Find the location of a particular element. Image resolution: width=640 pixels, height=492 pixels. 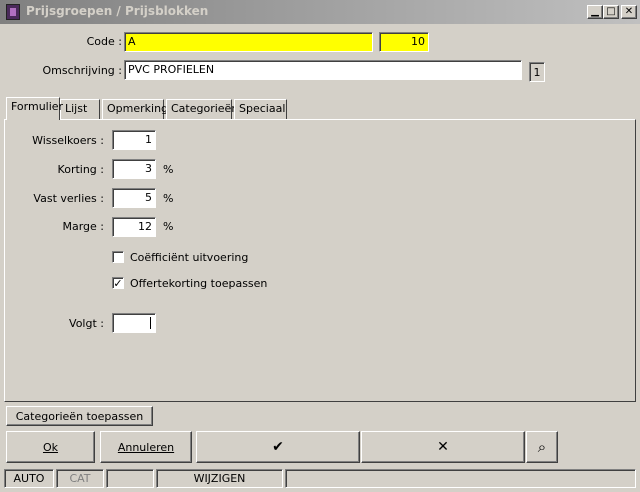

vast-verlies-label: Vast verlies : is located at coordinates (68, 198).